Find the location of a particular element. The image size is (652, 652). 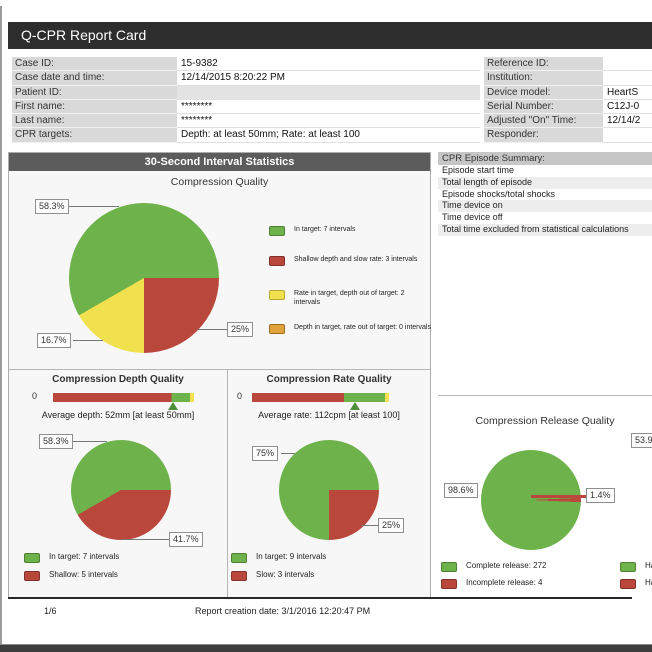

summary-row: Episode shocks/total shocks is located at coordinates (545, 194).